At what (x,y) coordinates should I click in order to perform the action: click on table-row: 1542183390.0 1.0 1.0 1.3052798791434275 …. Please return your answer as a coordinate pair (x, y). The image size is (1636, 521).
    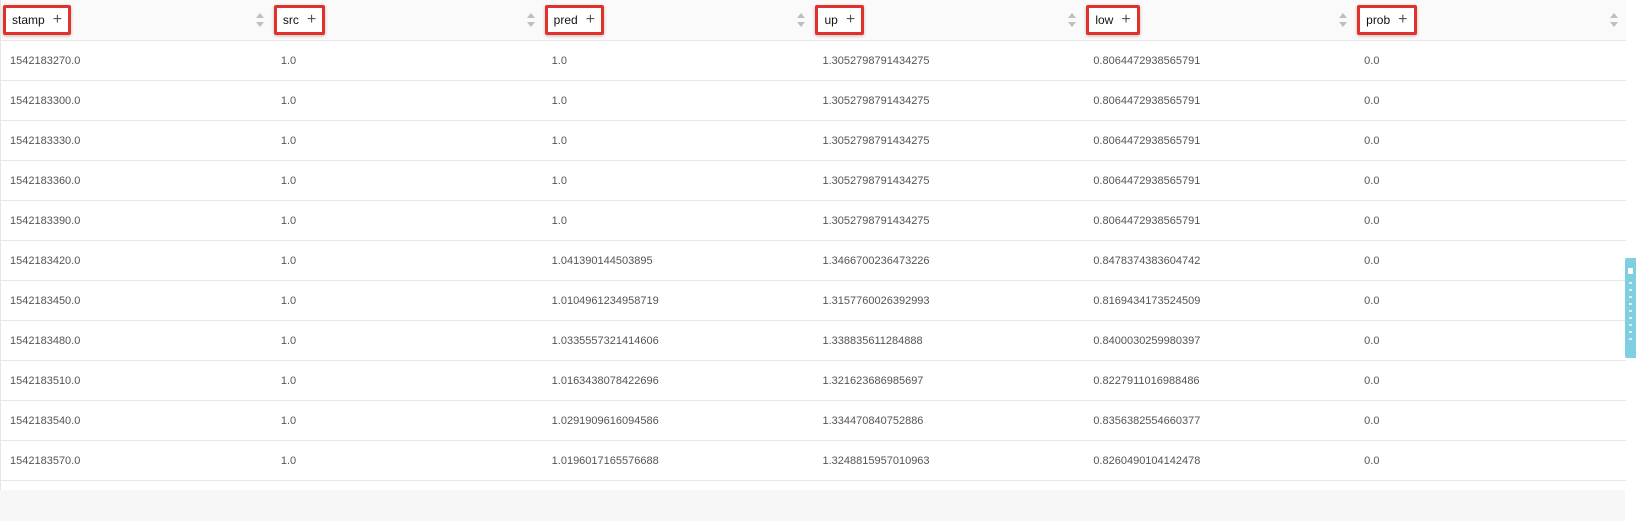
    Looking at the image, I should click on (813, 221).